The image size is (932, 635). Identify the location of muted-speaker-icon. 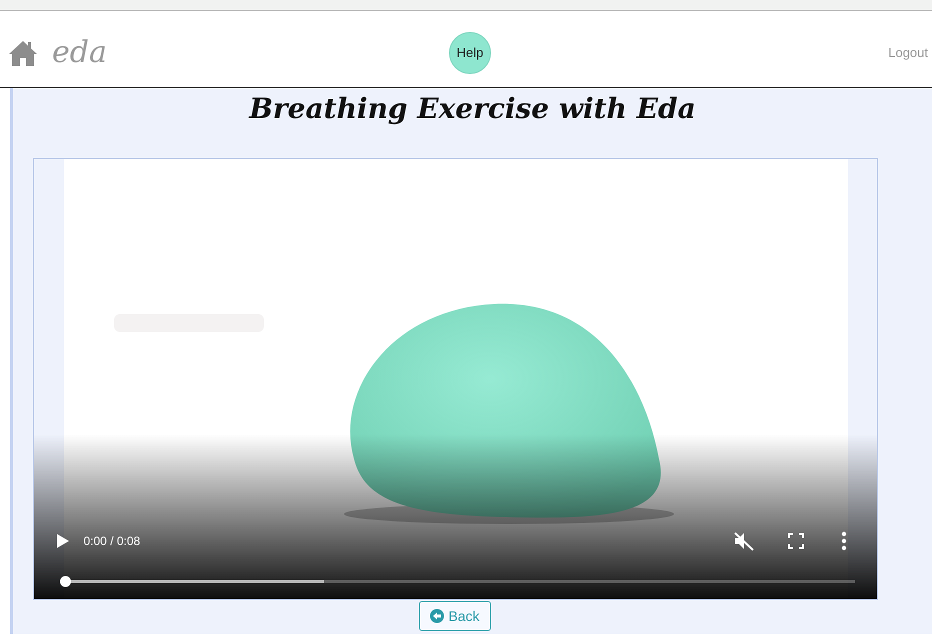
(743, 541).